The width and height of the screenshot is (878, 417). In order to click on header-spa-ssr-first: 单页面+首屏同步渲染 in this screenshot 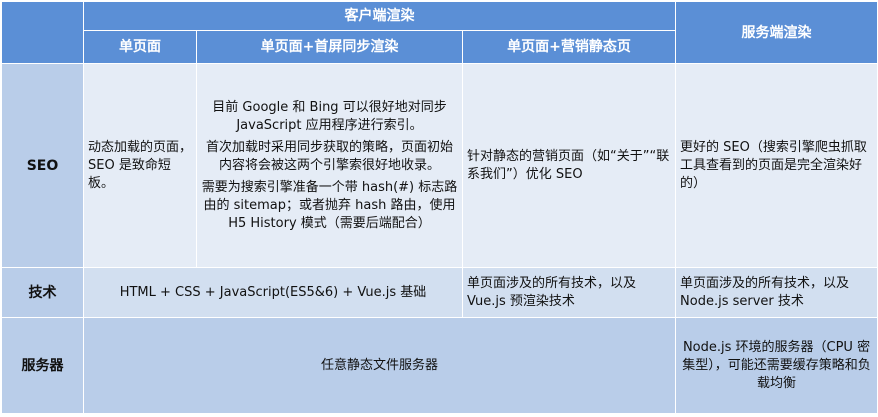, I will do `click(329, 47)`.